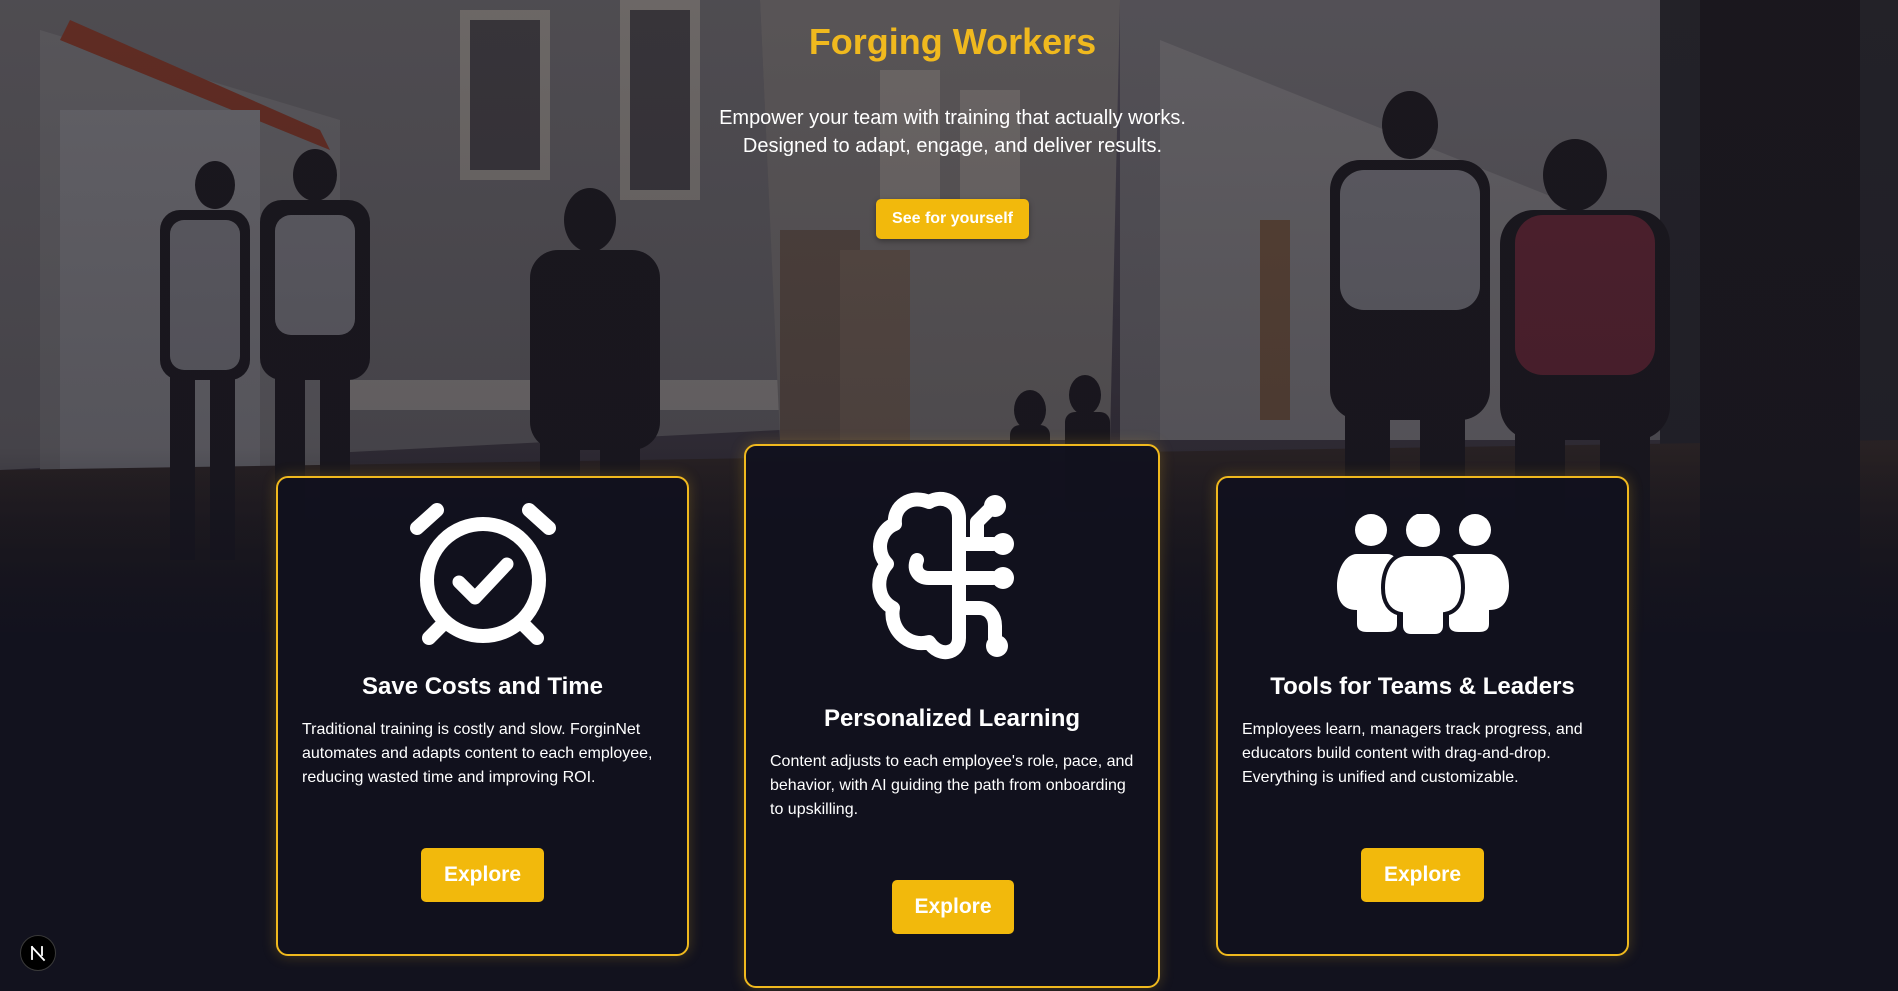 The height and width of the screenshot is (991, 1898). I want to click on brain-circuit-icon, so click(952, 578).